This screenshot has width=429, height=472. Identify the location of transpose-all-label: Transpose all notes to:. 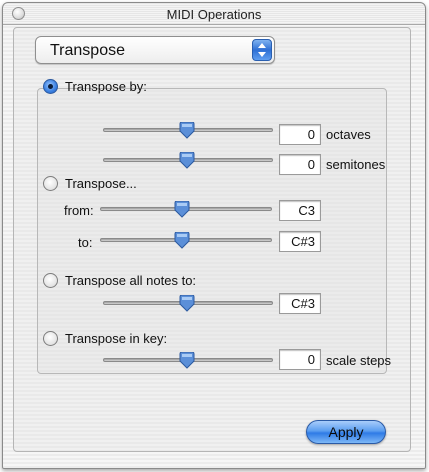
(131, 280).